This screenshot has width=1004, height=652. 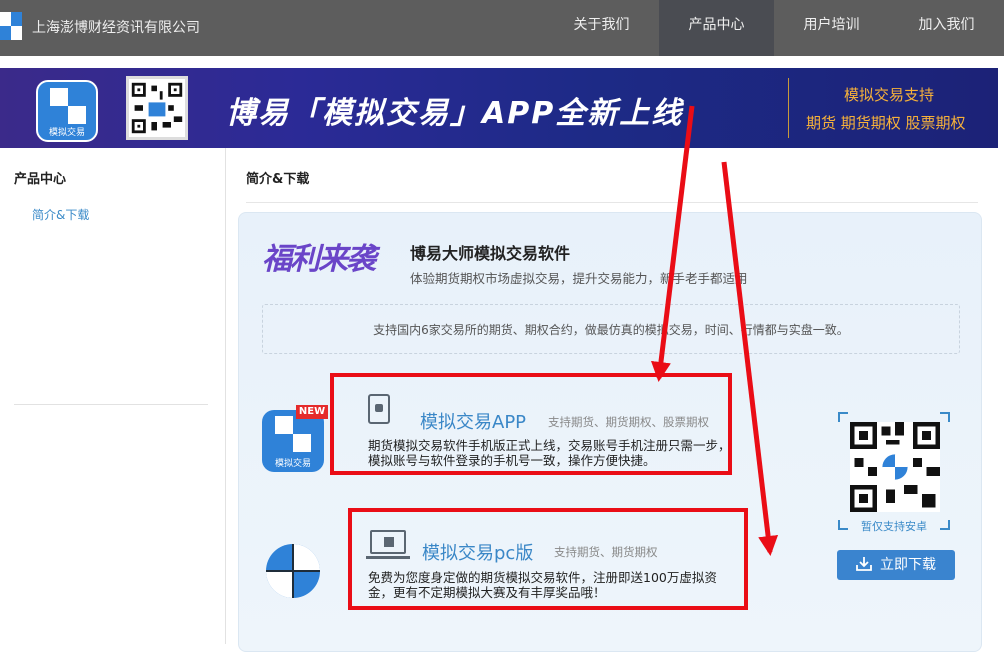 What do you see at coordinates (278, 179) in the screenshot?
I see `breadcrumb: 简介&下载` at bounding box center [278, 179].